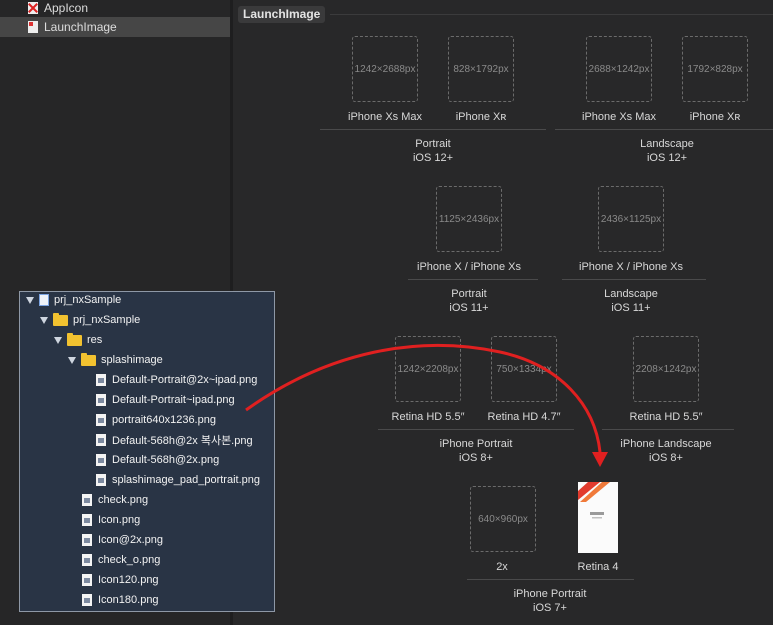 This screenshot has height=625, width=773. I want to click on tree-item-file: Icon.png, so click(111, 520).